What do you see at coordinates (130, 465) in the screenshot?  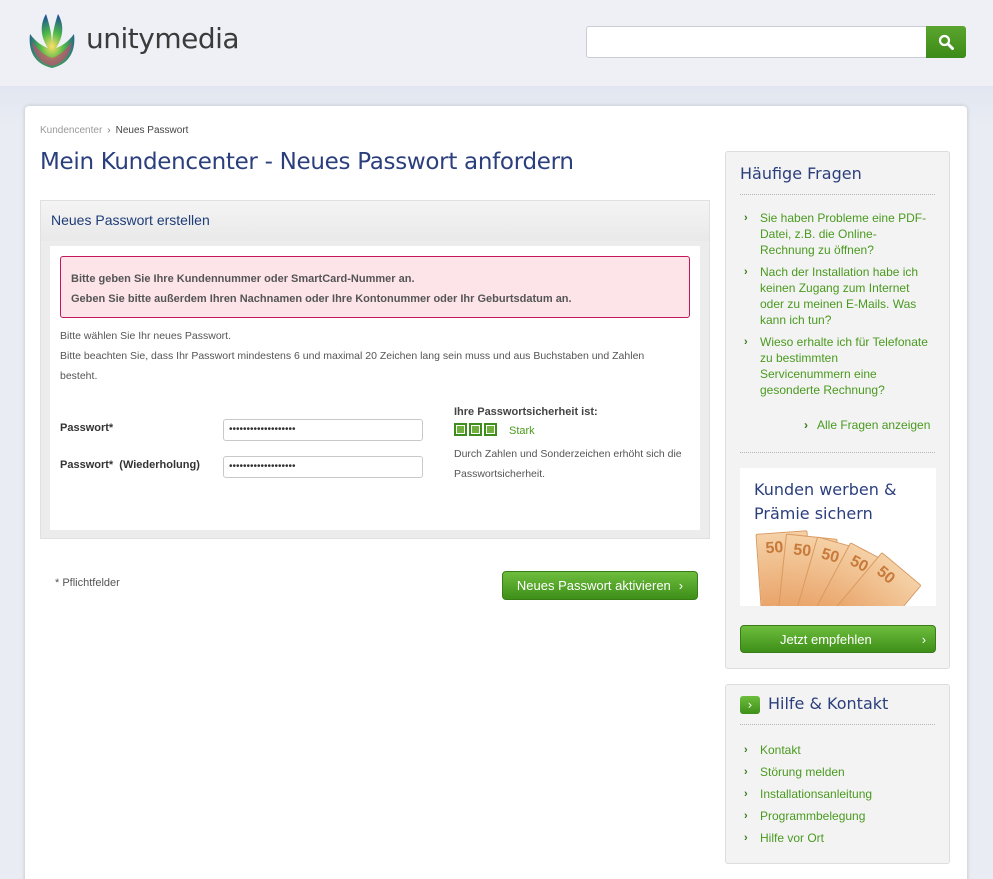 I see `password-repeat-label: Passwort* (Wiederholung)` at bounding box center [130, 465].